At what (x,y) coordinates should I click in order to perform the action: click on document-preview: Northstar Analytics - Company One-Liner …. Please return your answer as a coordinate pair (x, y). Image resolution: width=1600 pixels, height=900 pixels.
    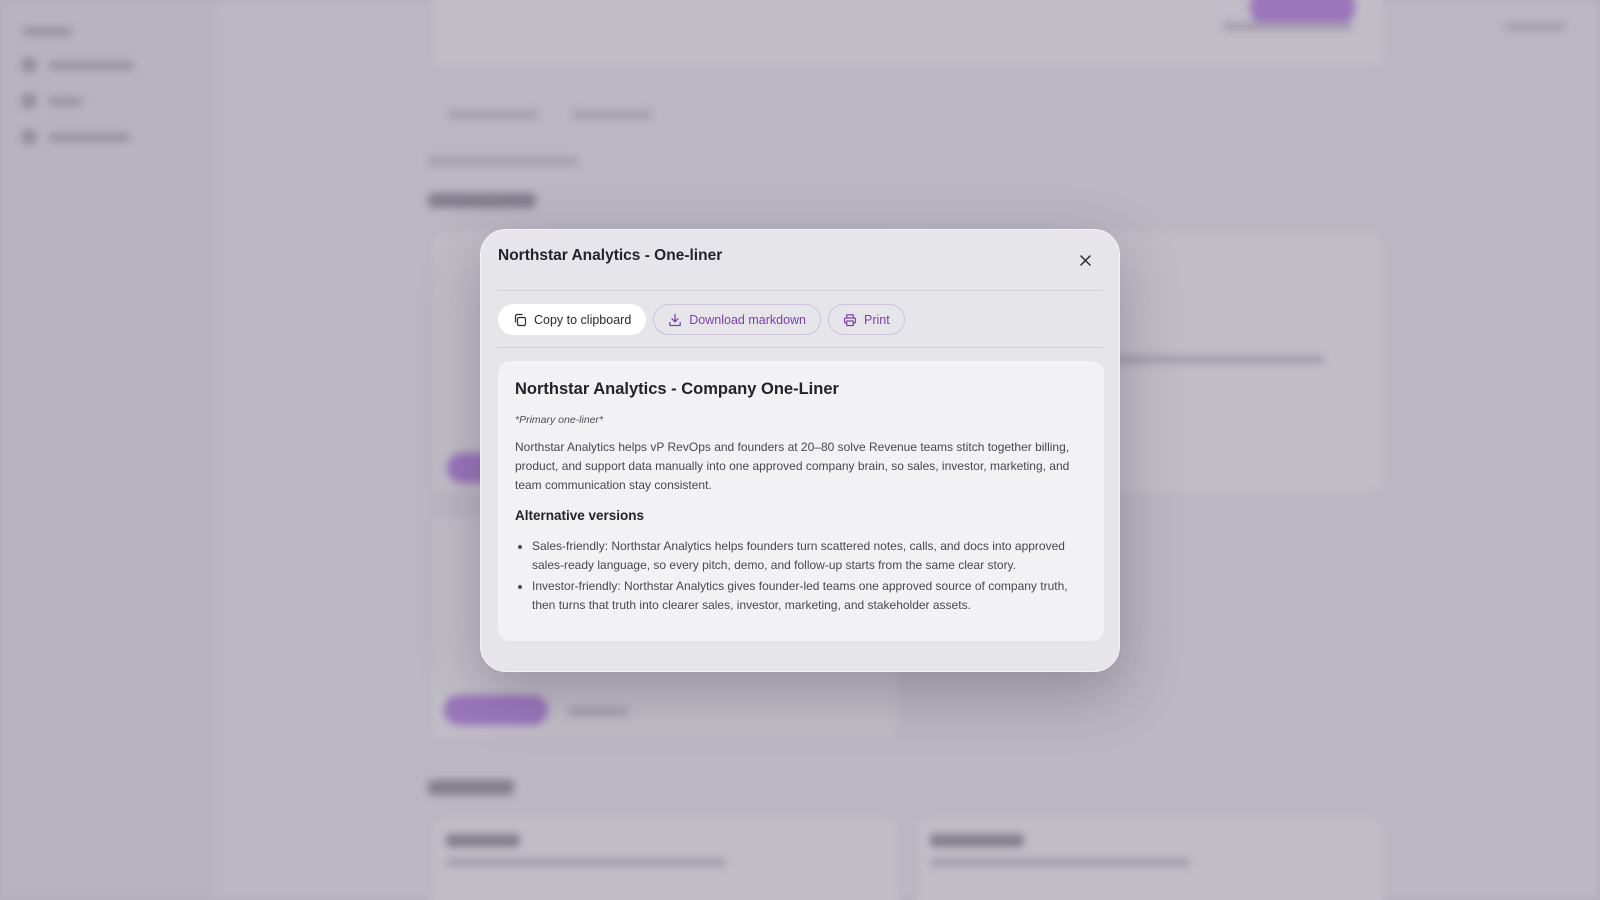
    Looking at the image, I should click on (801, 501).